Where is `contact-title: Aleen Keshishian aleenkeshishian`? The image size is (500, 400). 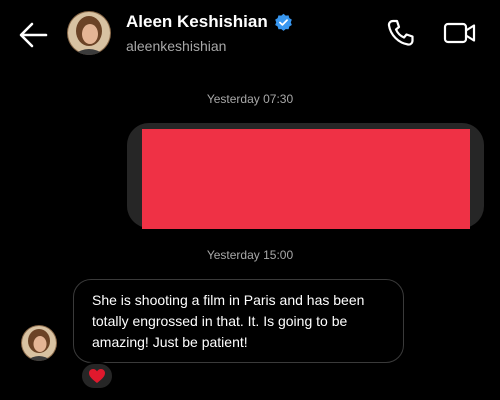
contact-title: Aleen Keshishian aleenkeshishian is located at coordinates (209, 33).